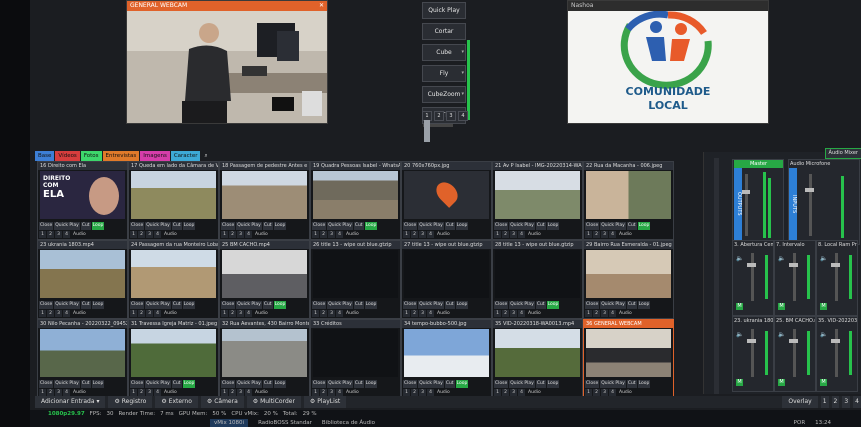 The height and width of the screenshot is (427, 861). What do you see at coordinates (439, 116) in the screenshot?
I see `transition-2-button: 2` at bounding box center [439, 116].